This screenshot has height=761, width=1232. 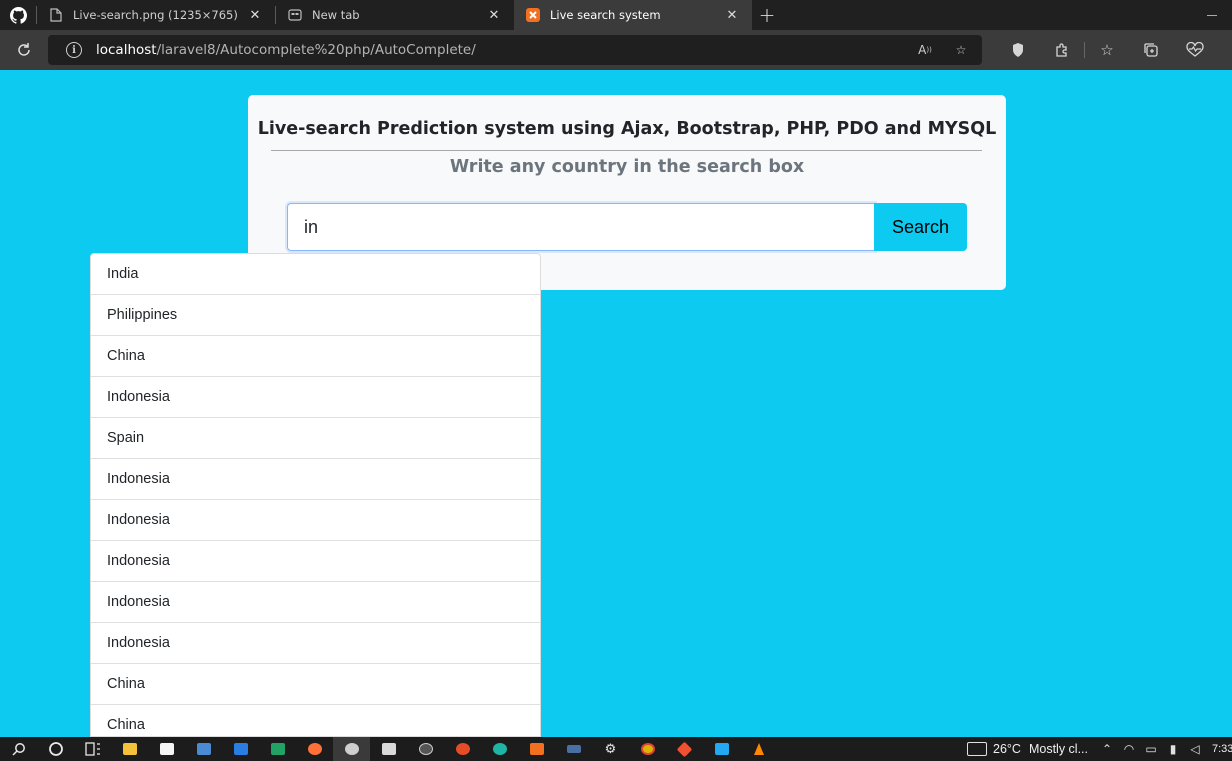 I want to click on tab-title: Live search system, so click(x=605, y=15).